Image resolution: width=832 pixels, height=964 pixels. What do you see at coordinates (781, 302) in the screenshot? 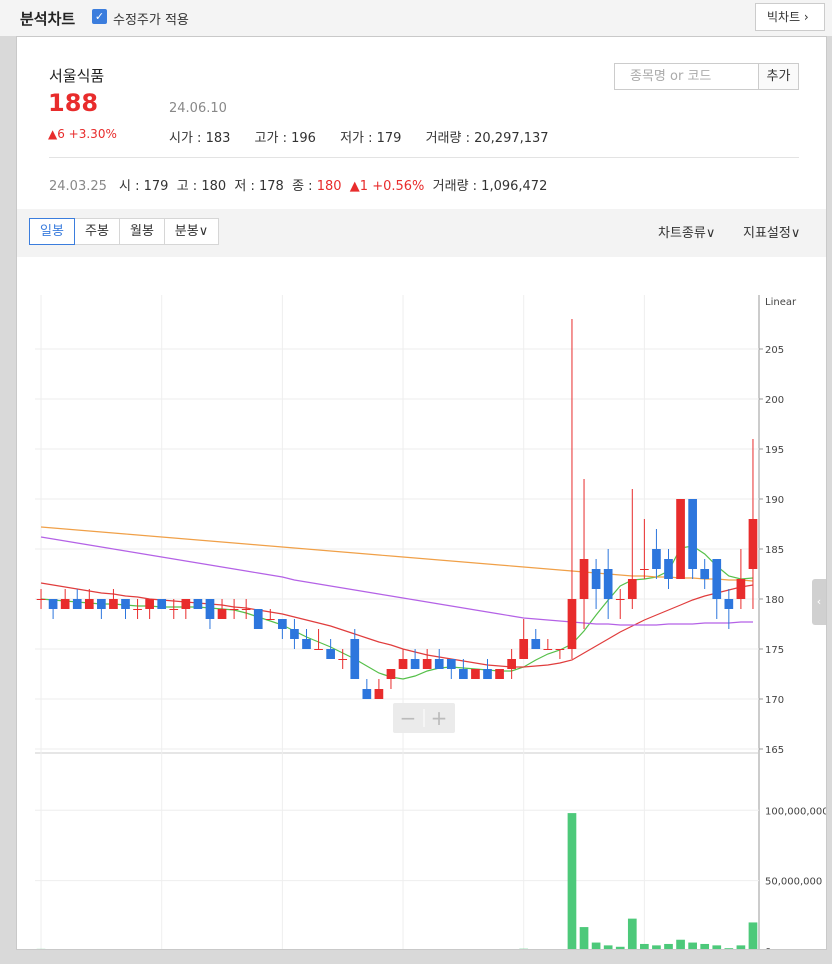
I see `scale-label: Linear` at bounding box center [781, 302].